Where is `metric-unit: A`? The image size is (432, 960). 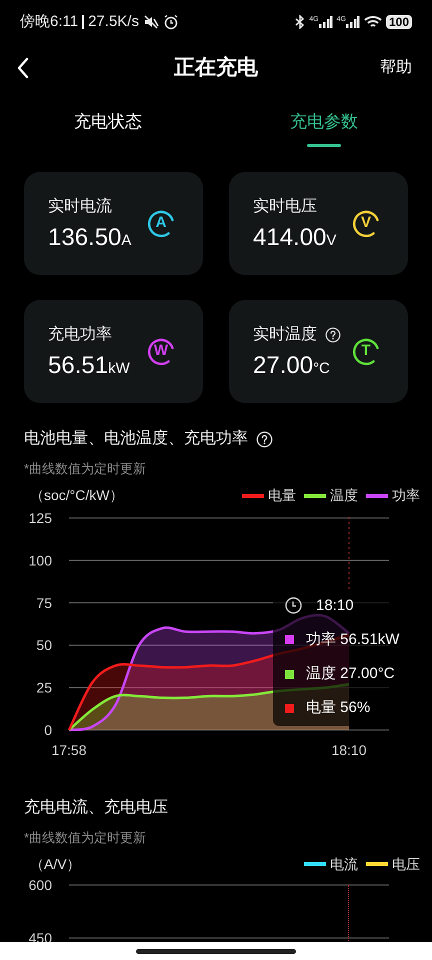 metric-unit: A is located at coordinates (126, 240).